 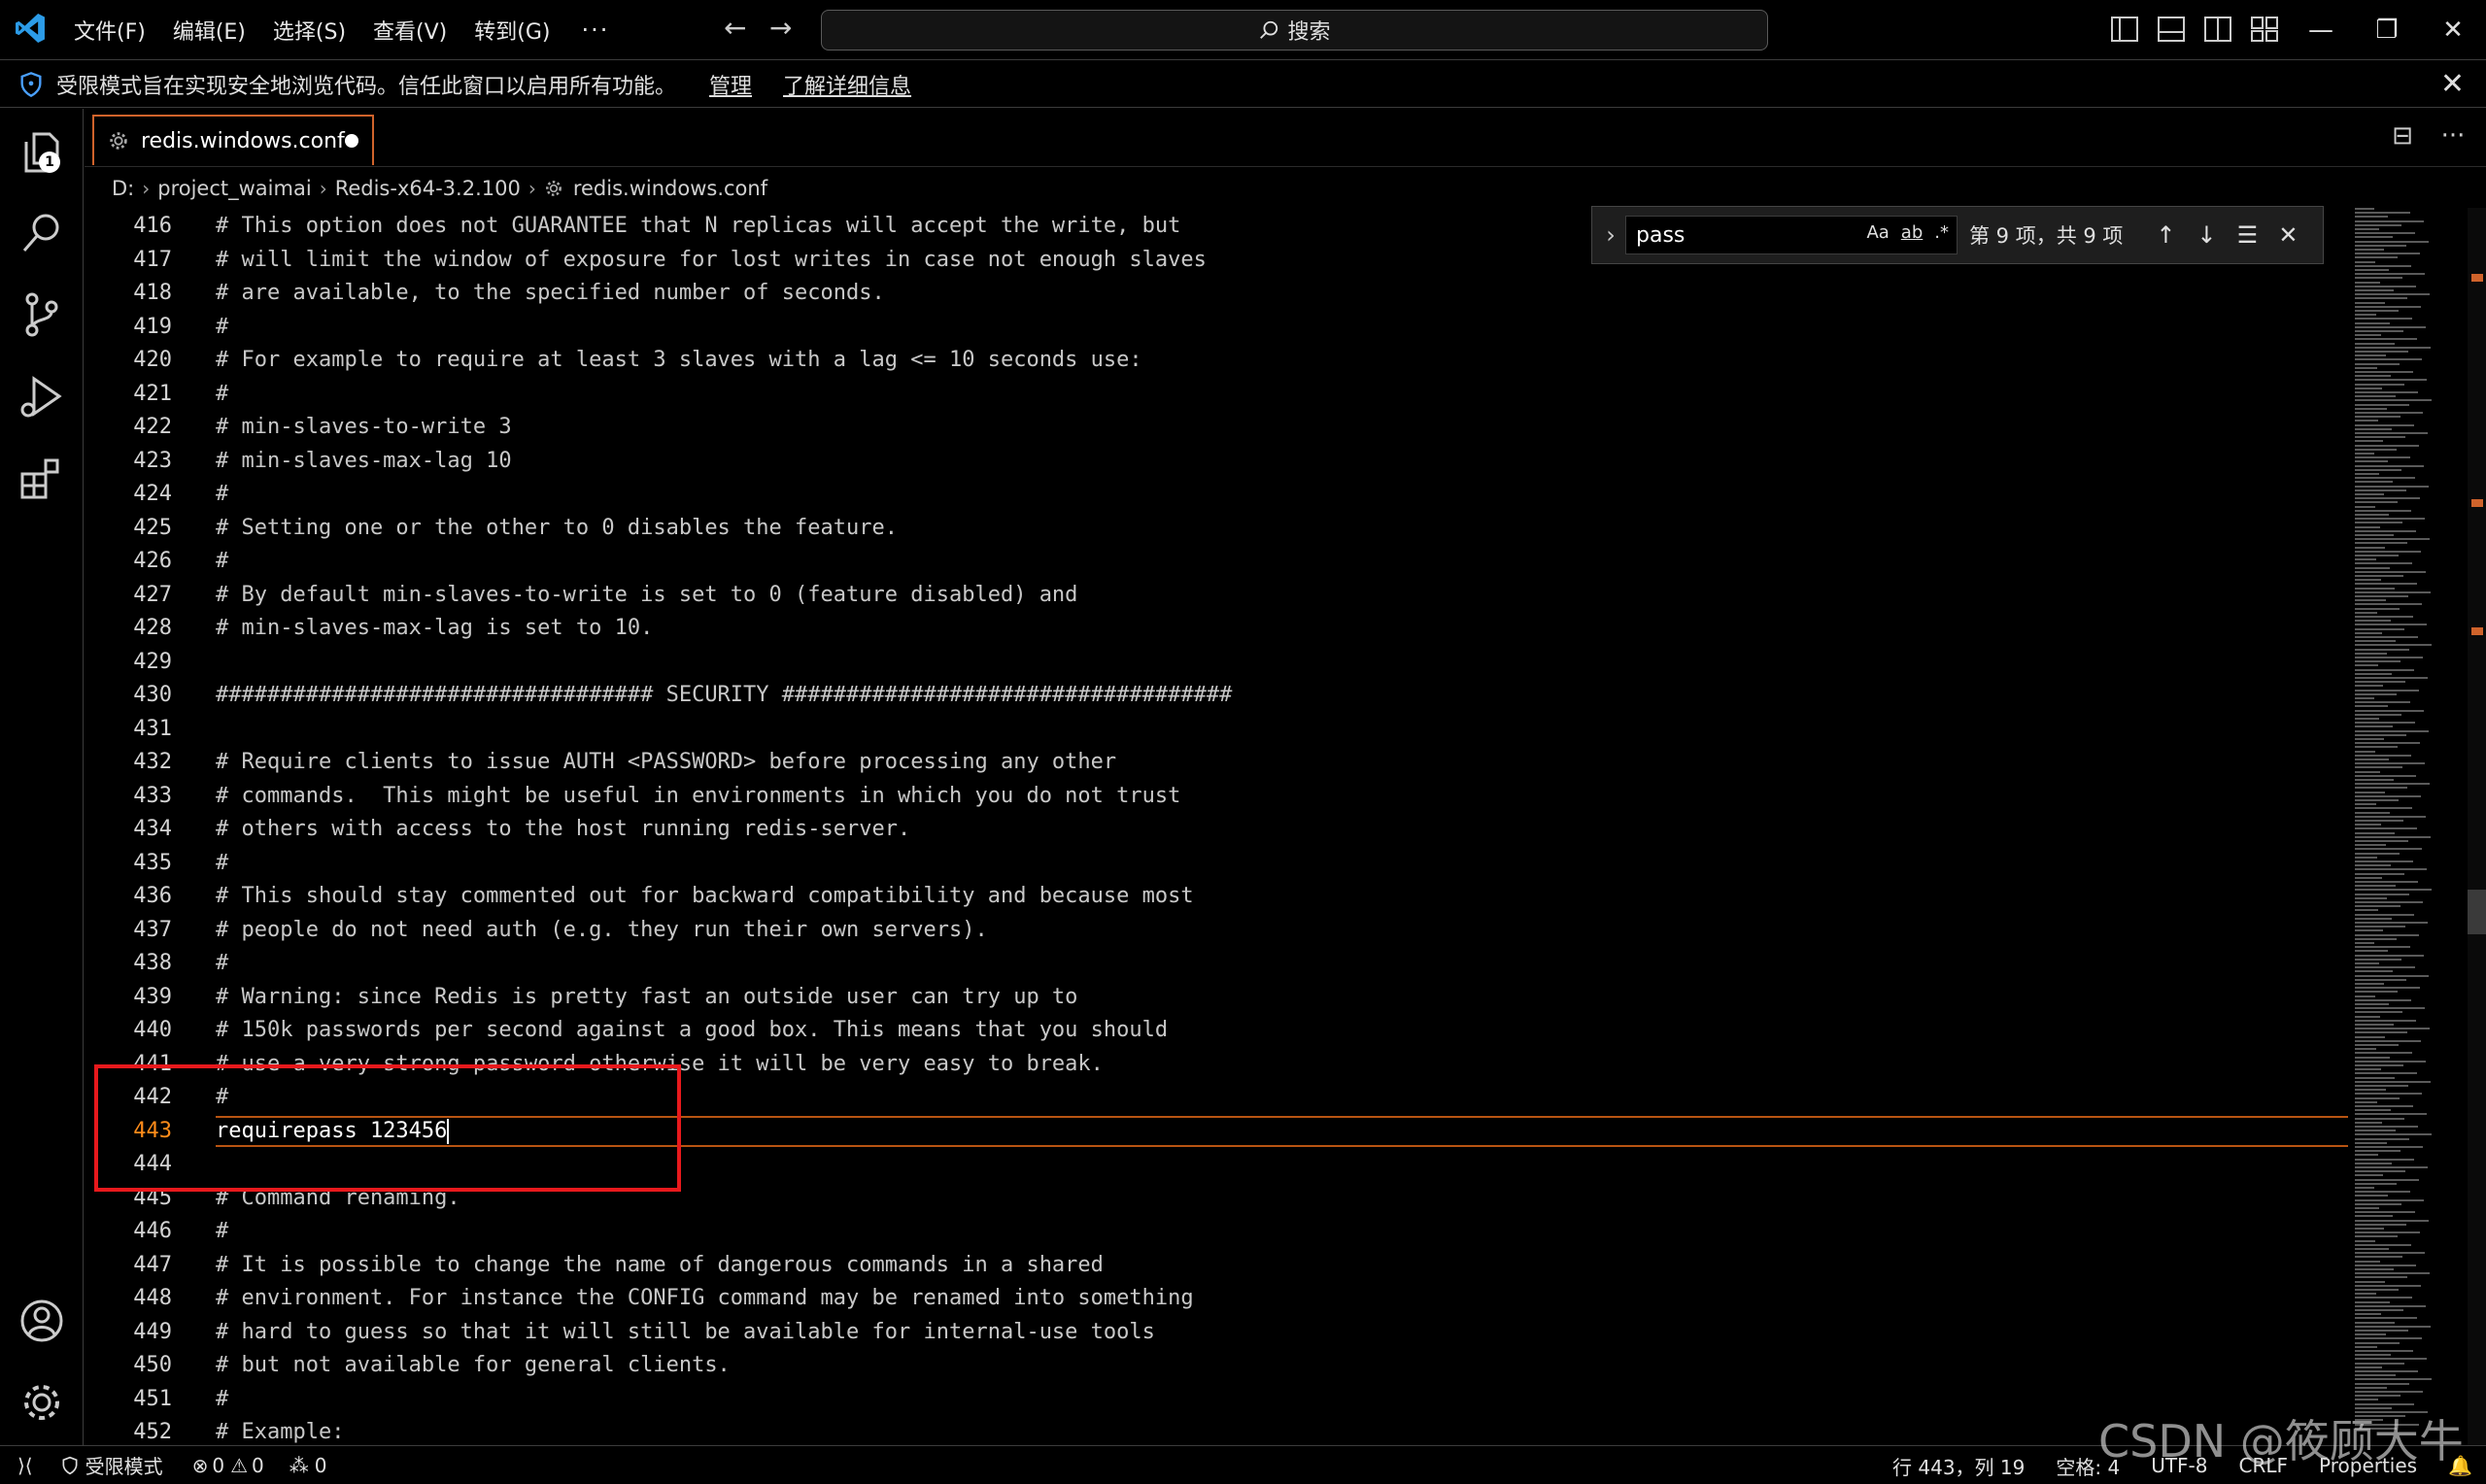 I want to click on toggle-primary-sidebar-icon, so click(x=2125, y=29).